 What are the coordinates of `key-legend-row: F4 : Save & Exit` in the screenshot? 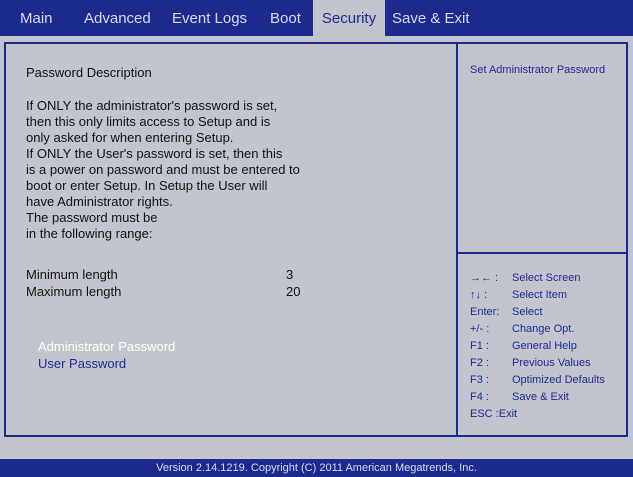 It's located at (550, 399).